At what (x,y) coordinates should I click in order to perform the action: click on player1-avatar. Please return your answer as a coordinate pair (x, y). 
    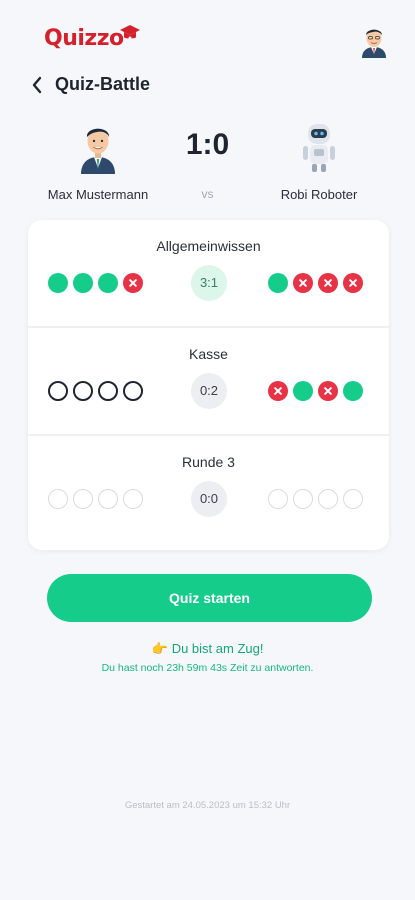
    Looking at the image, I should click on (98, 151).